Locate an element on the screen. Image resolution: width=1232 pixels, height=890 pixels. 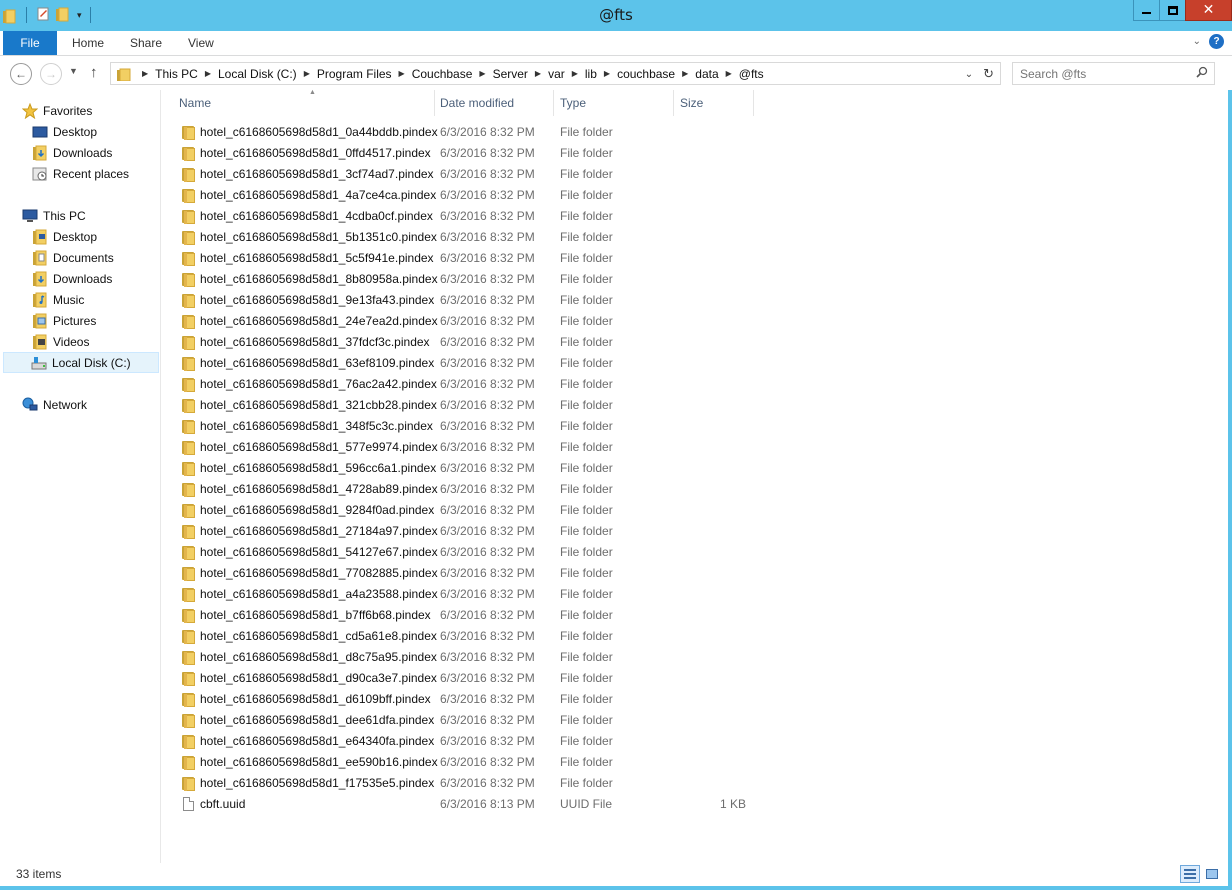
column-header-name: ▲ Name is located at coordinates (304, 102).